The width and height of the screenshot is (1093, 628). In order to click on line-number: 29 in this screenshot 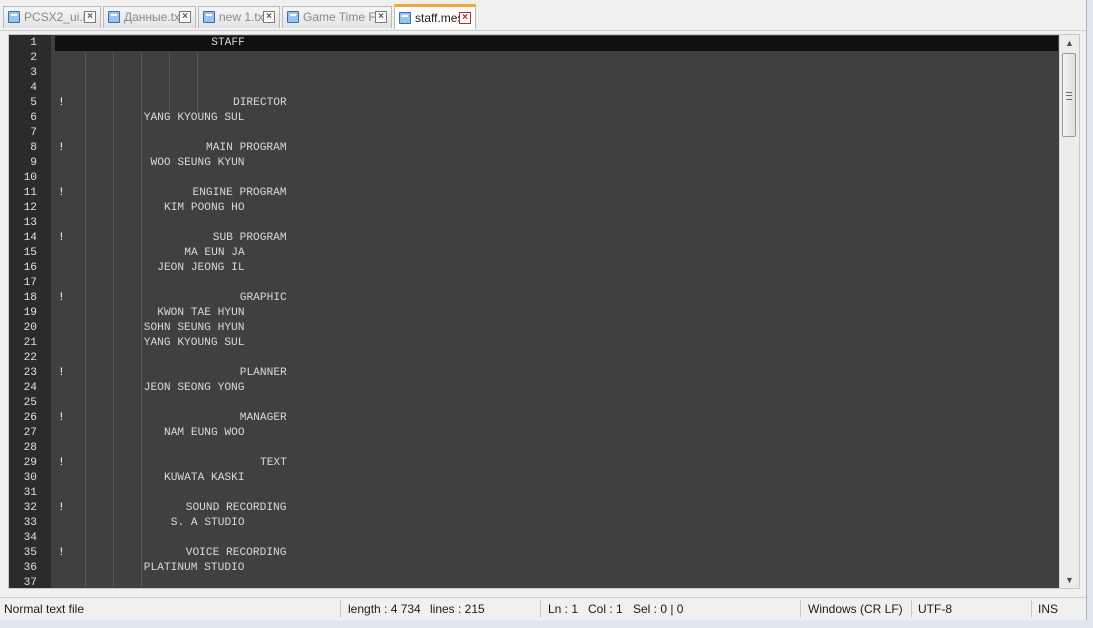, I will do `click(30, 463)`.